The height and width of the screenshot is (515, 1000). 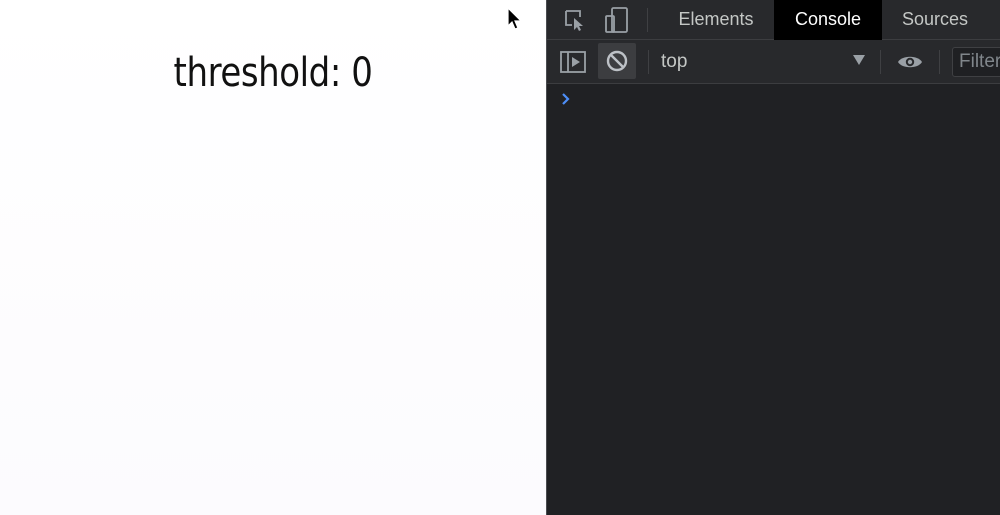 I want to click on clear-console-button, so click(x=617, y=61).